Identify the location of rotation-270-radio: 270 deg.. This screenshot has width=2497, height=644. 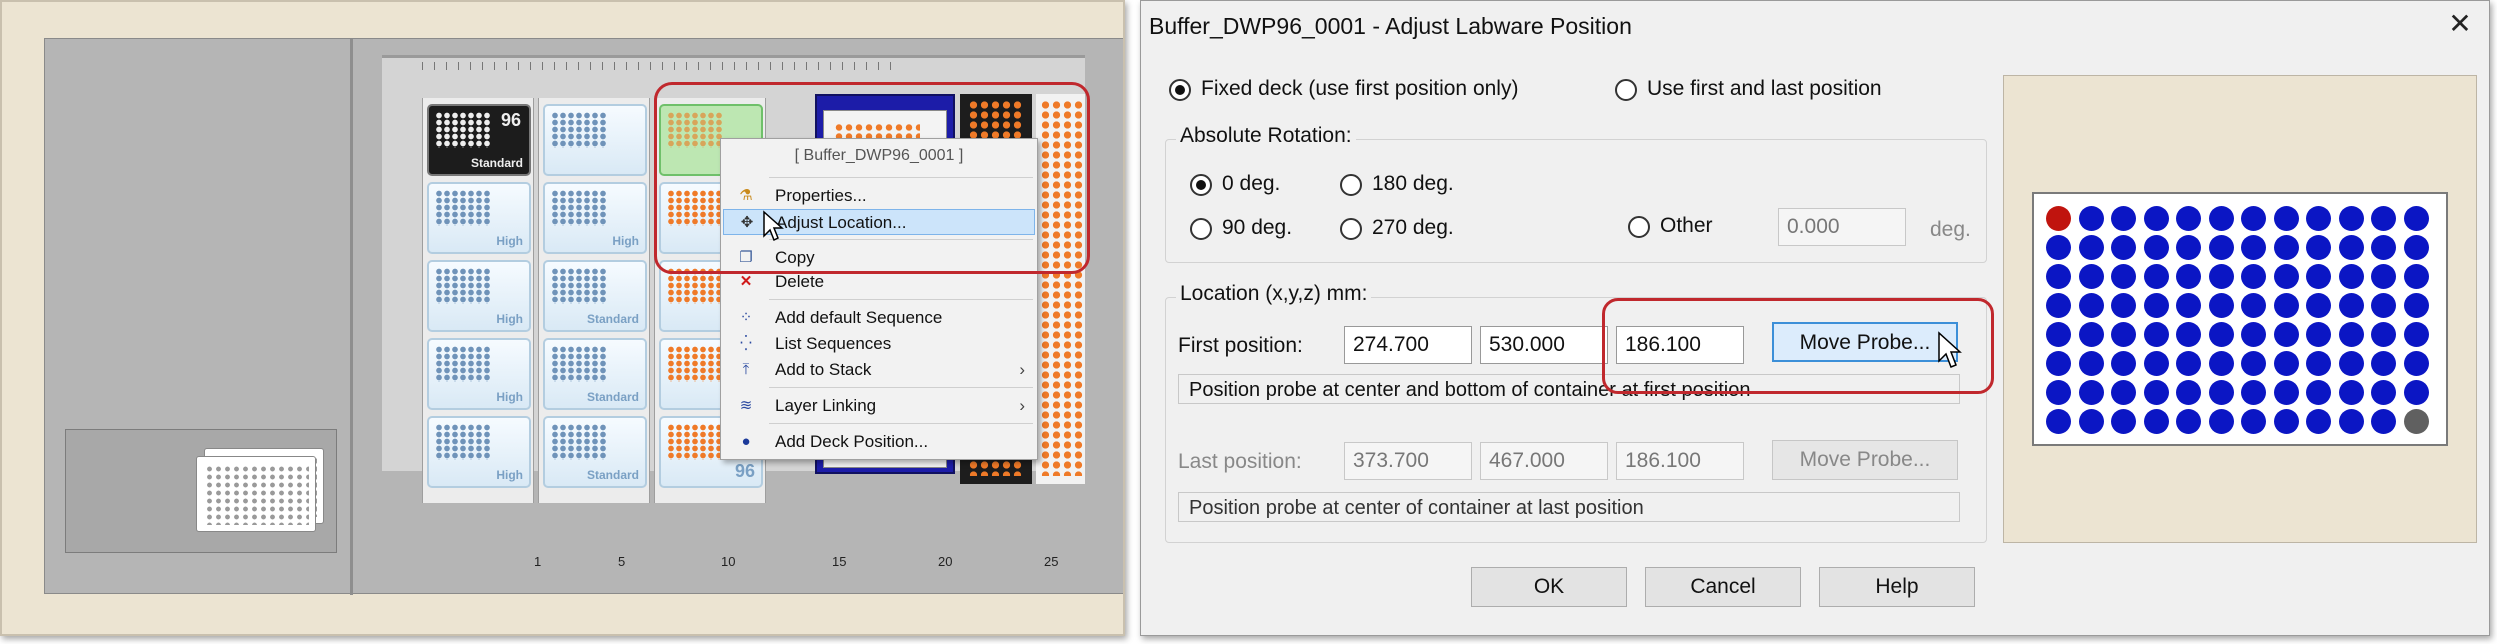
(1397, 228).